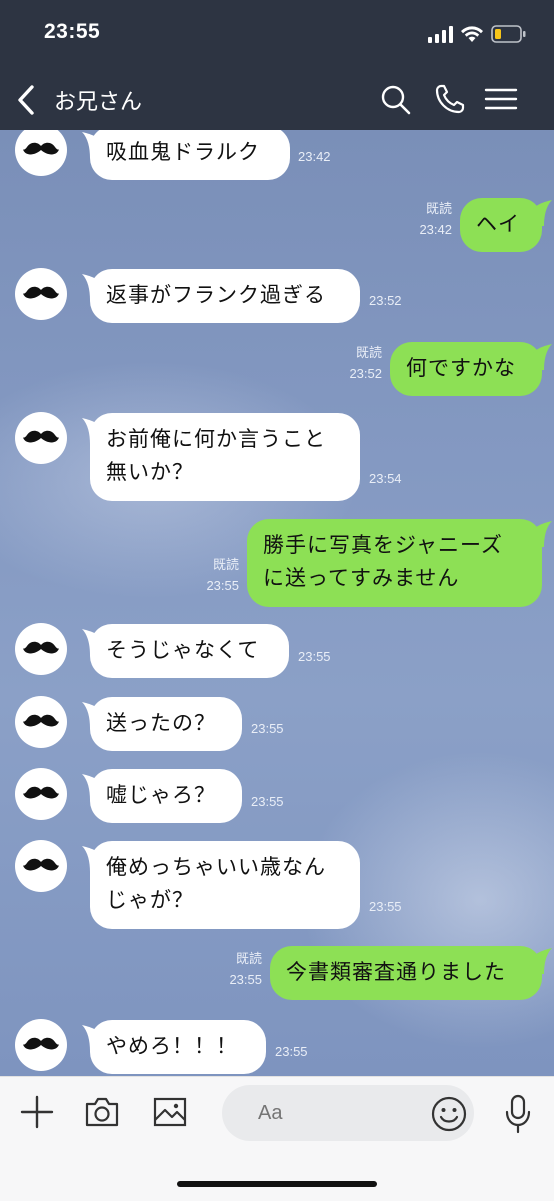 The height and width of the screenshot is (1201, 554). What do you see at coordinates (225, 885) in the screenshot?
I see `message-bubble: 俺めっちゃいい歳なん じゃが？` at bounding box center [225, 885].